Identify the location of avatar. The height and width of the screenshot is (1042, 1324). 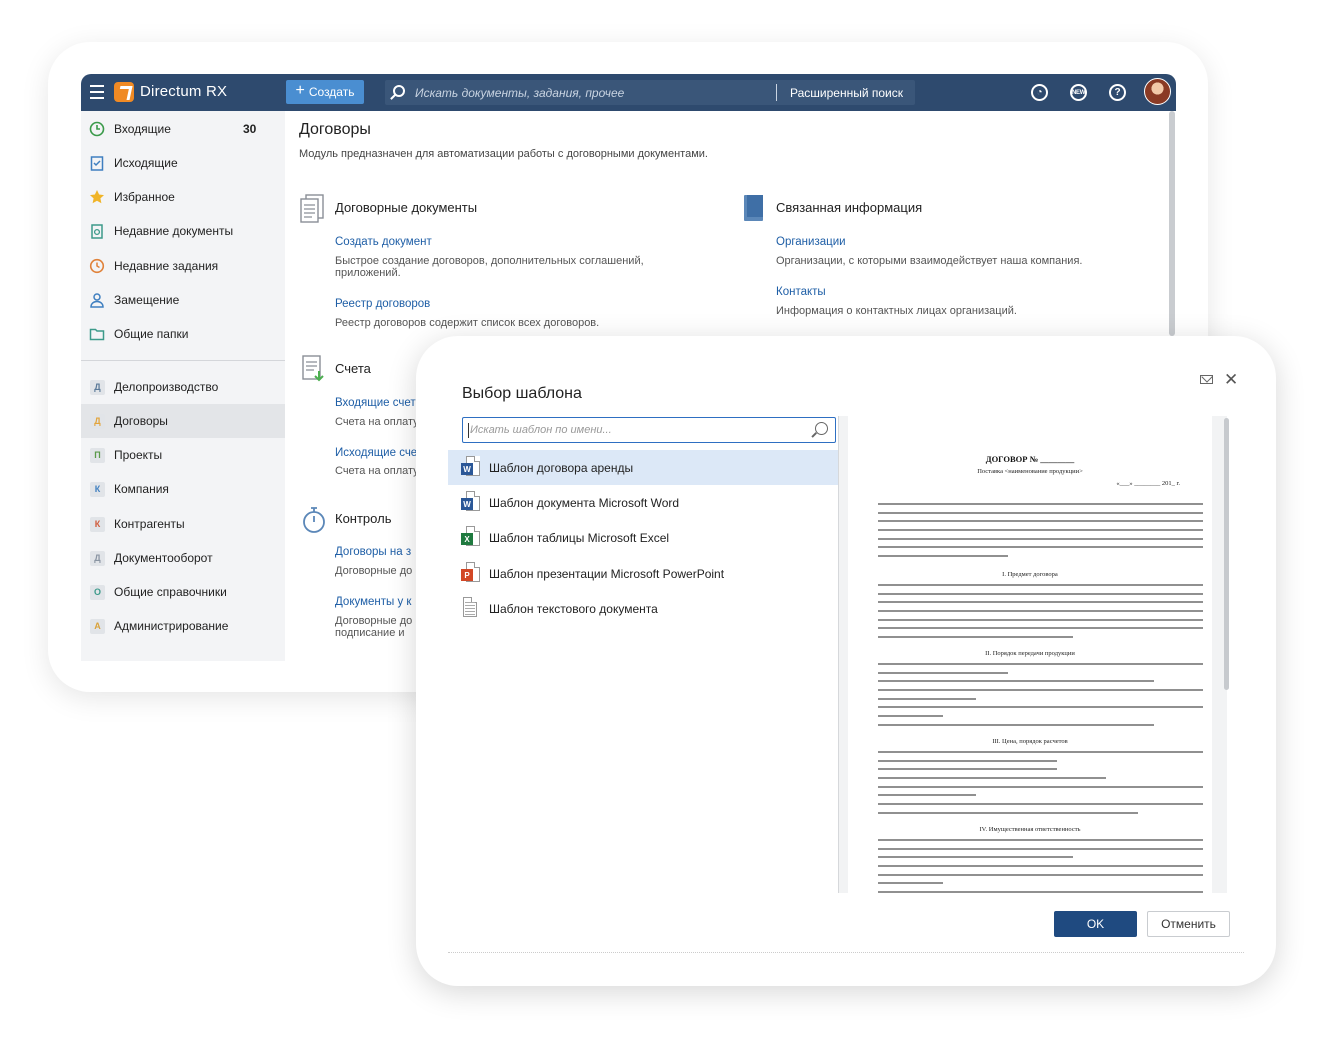
(1157, 91).